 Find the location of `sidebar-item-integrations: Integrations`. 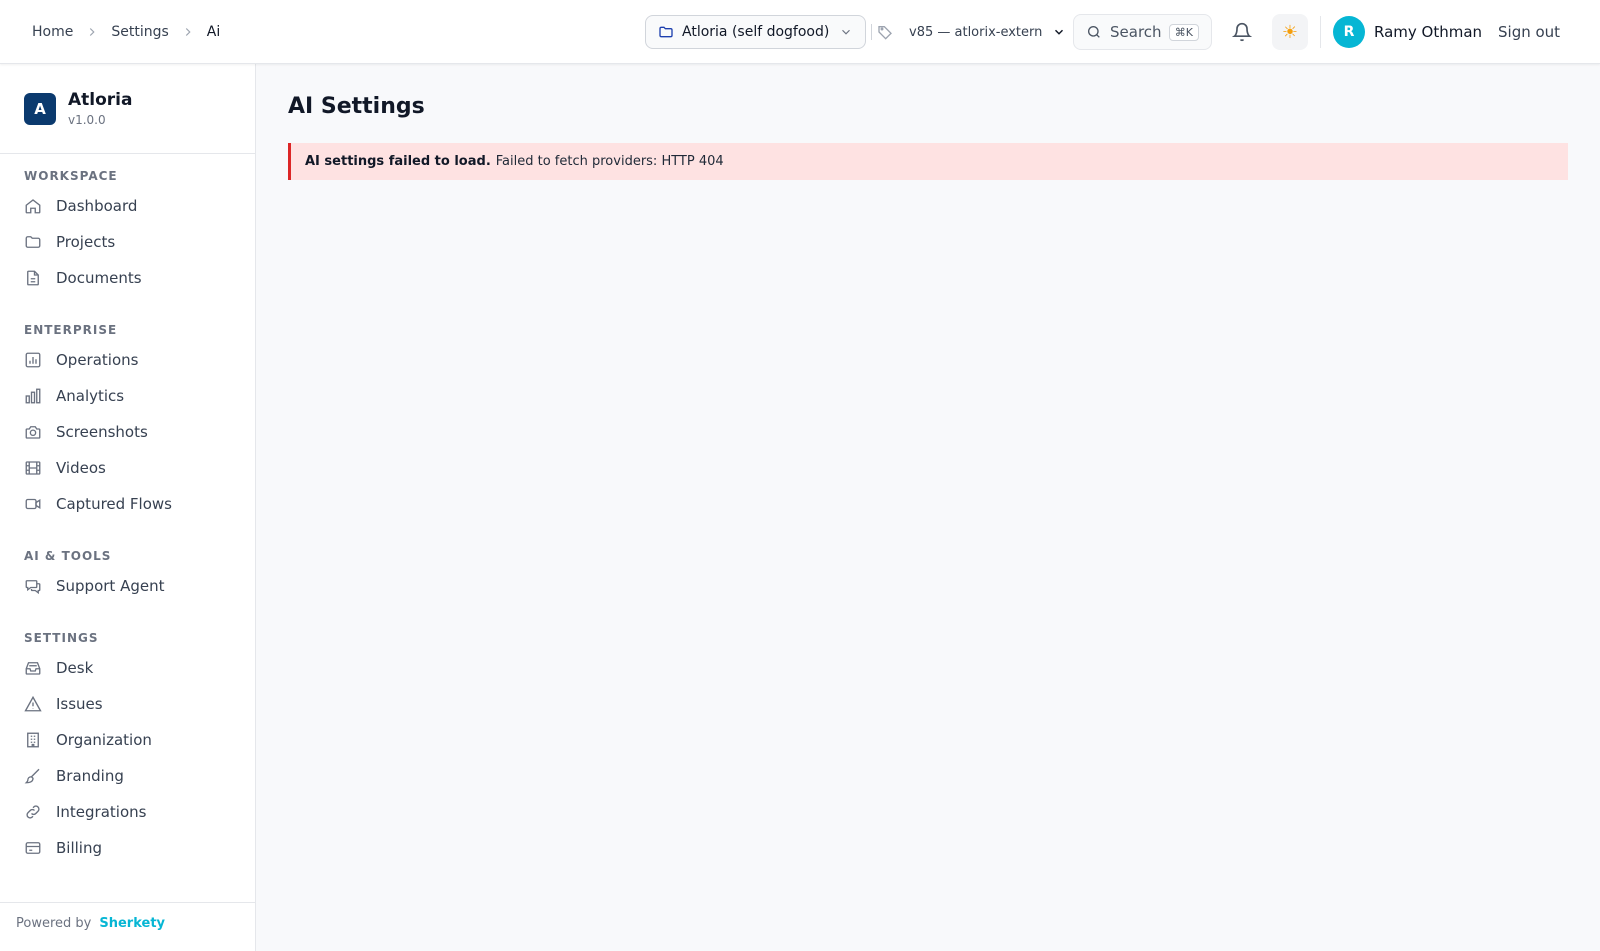

sidebar-item-integrations: Integrations is located at coordinates (132, 812).